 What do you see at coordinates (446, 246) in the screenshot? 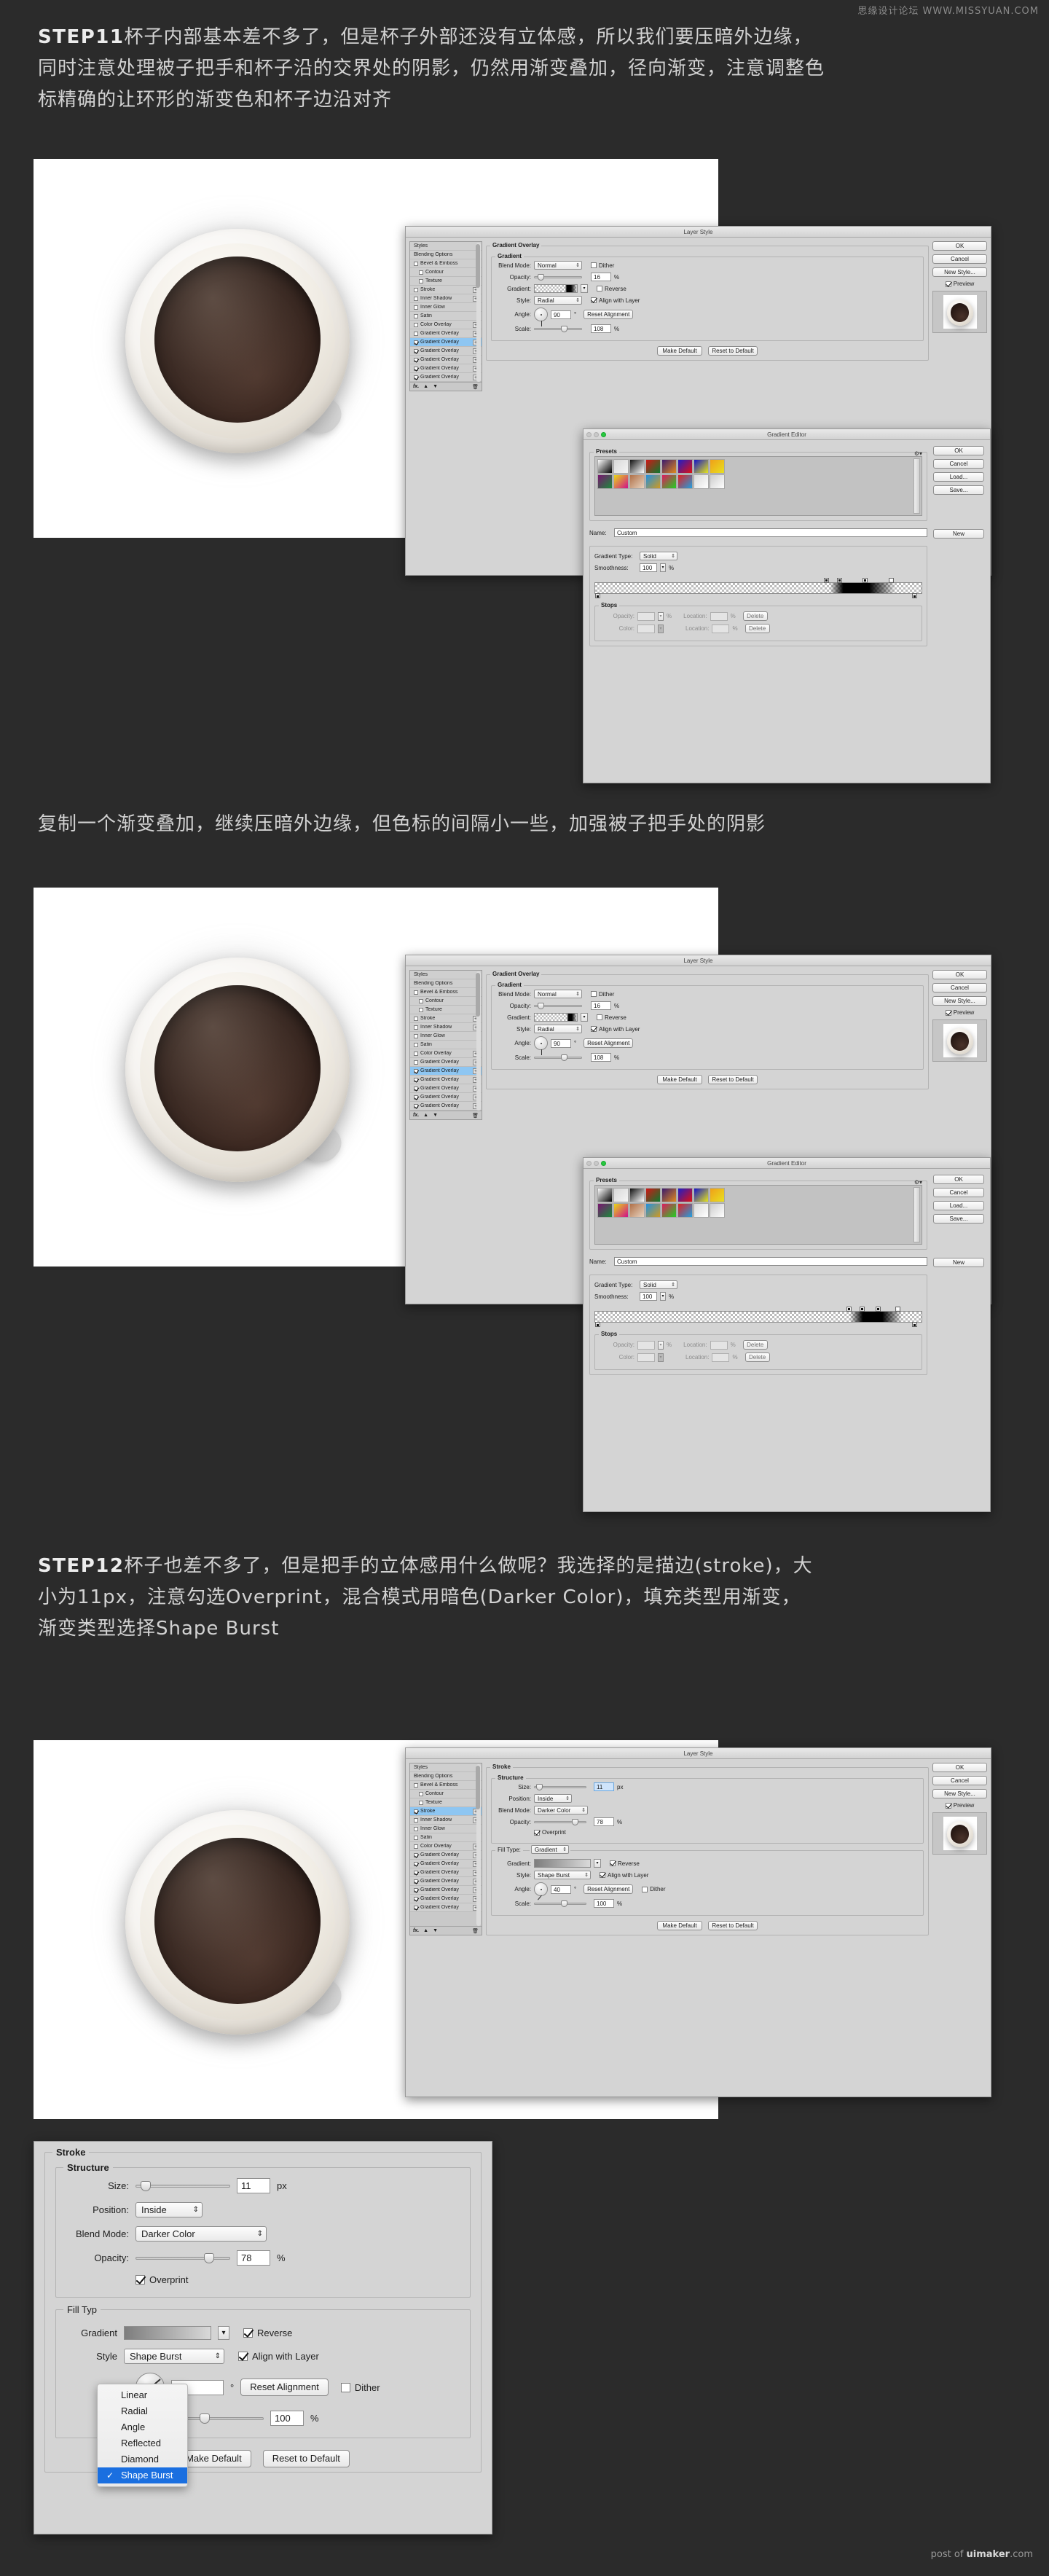
I see `styles-list-header-styles: Styles` at bounding box center [446, 246].